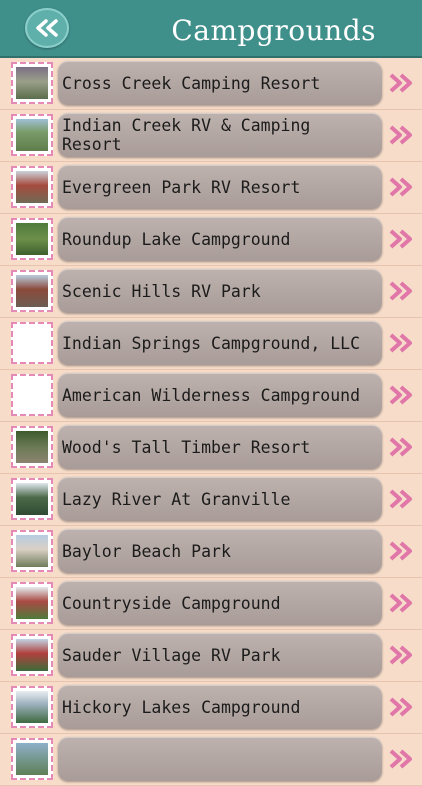  Describe the element at coordinates (186, 135) in the screenshot. I see `item-label: Indian Creek RV & Camping Resort` at that location.